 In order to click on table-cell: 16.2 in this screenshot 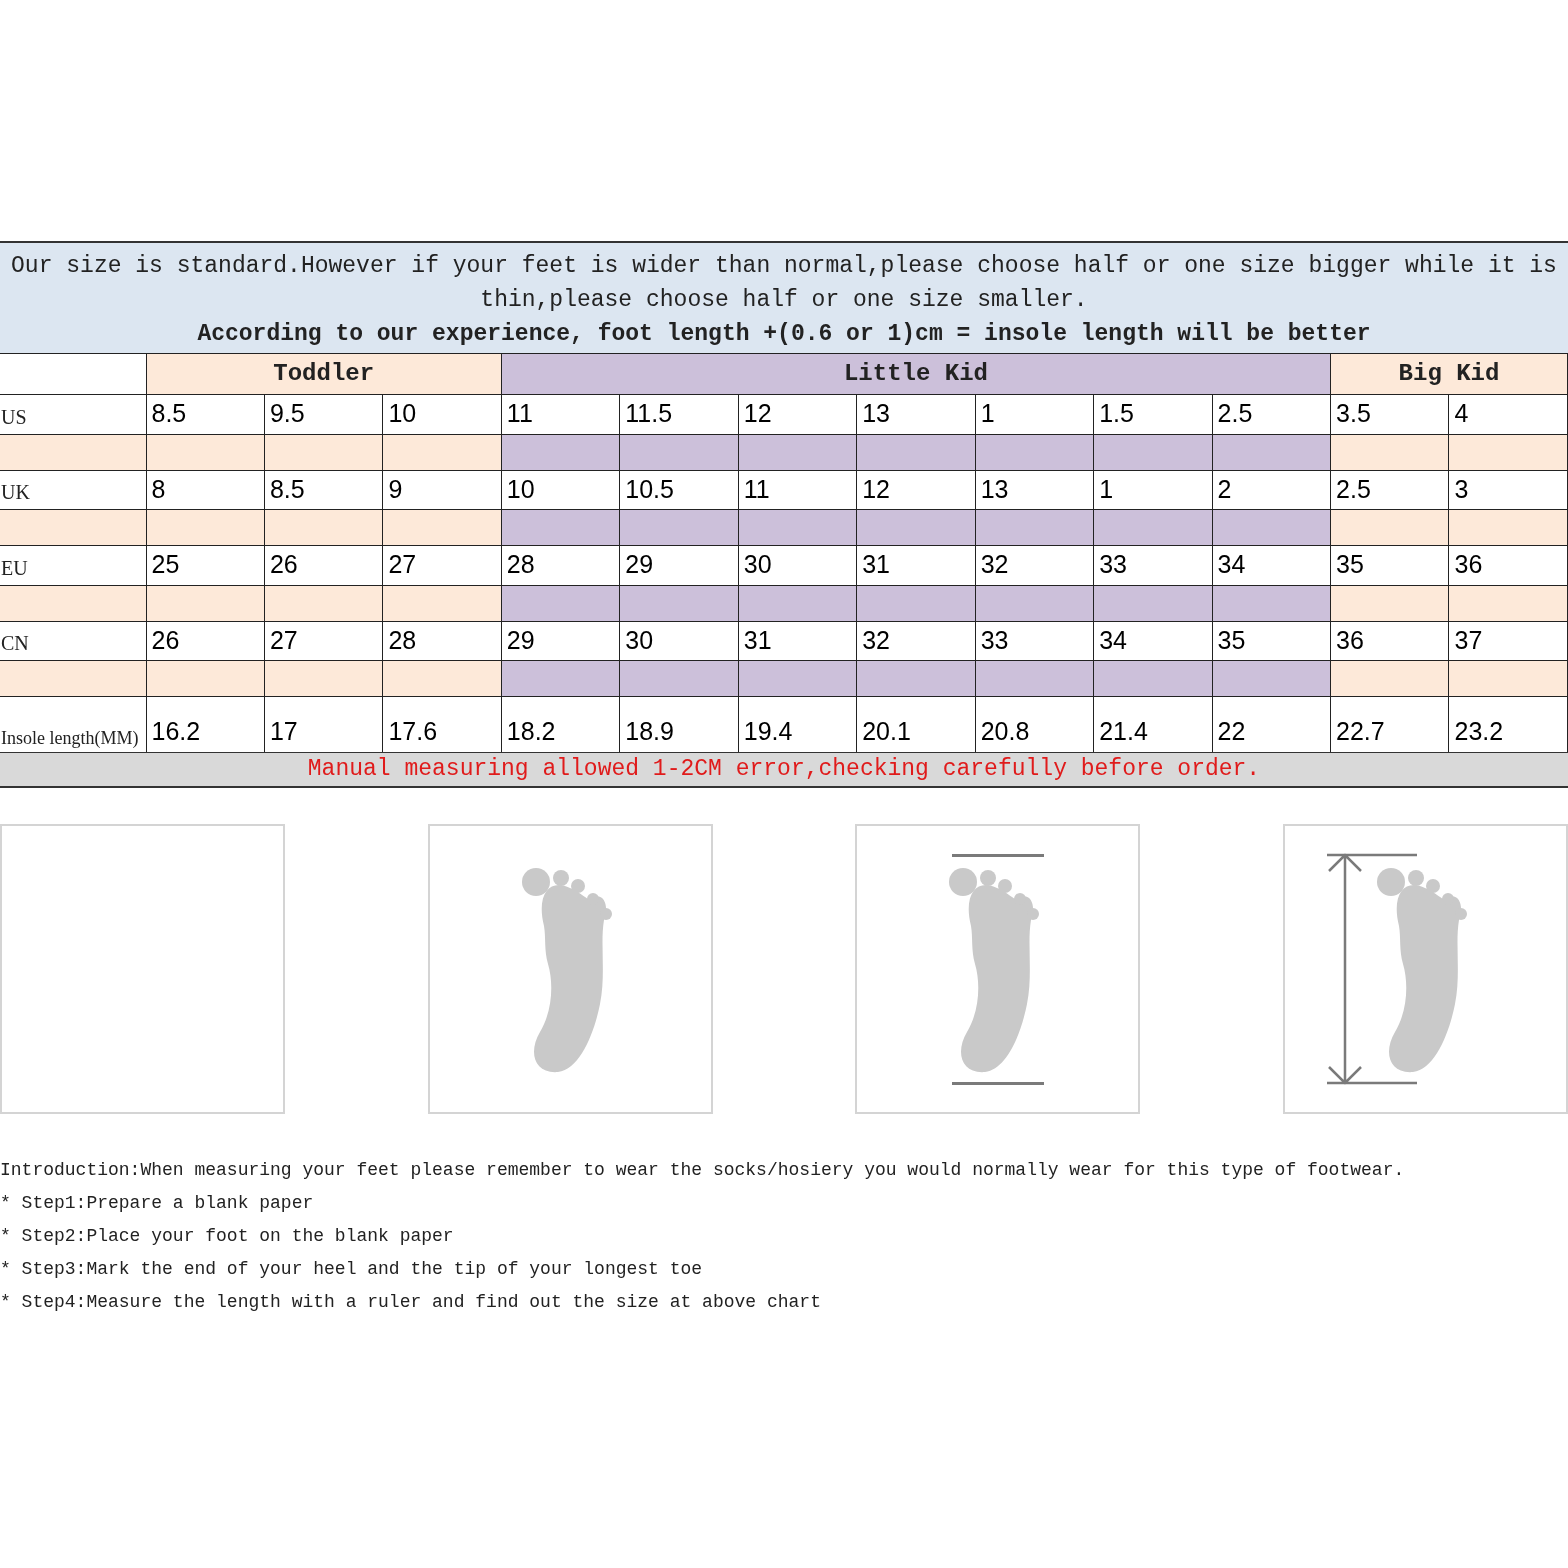, I will do `click(205, 724)`.